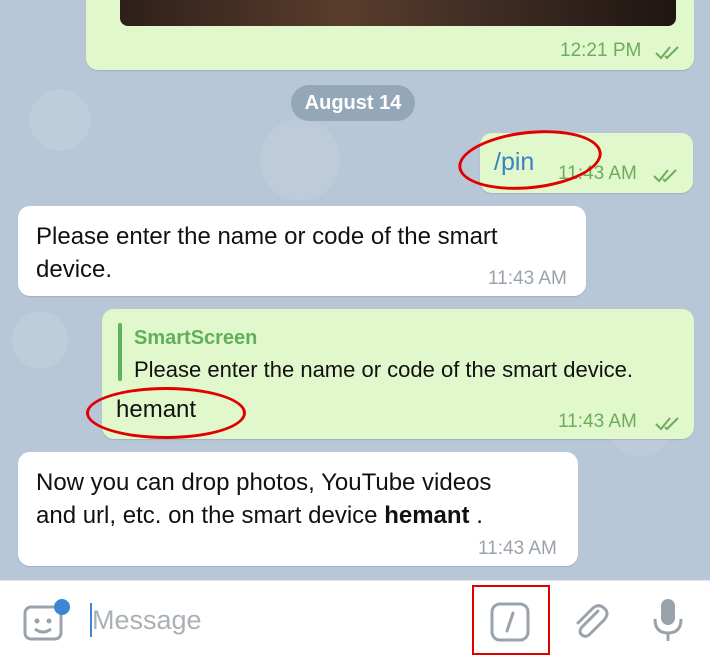 Image resolution: width=710 pixels, height=659 pixels. Describe the element at coordinates (74, 269) in the screenshot. I see `message-line: device.` at that location.